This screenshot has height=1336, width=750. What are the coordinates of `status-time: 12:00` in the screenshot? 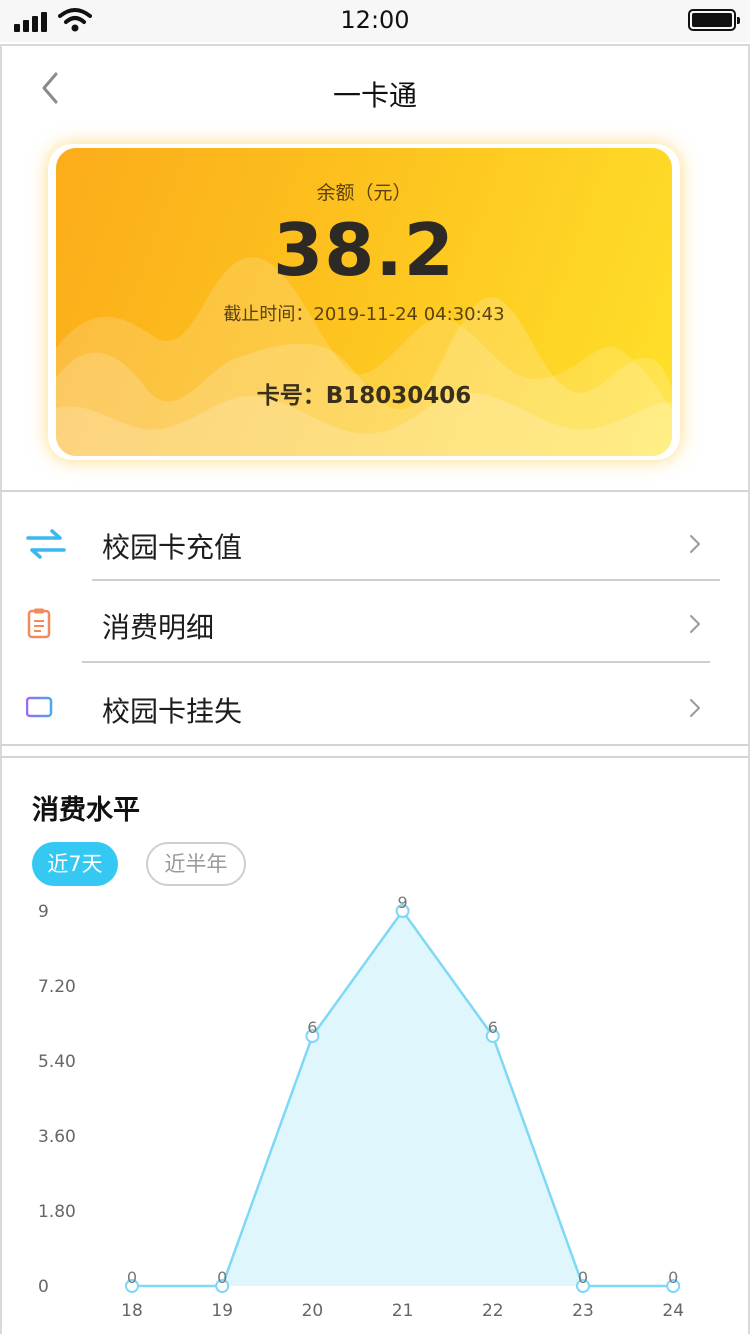 It's located at (375, 20).